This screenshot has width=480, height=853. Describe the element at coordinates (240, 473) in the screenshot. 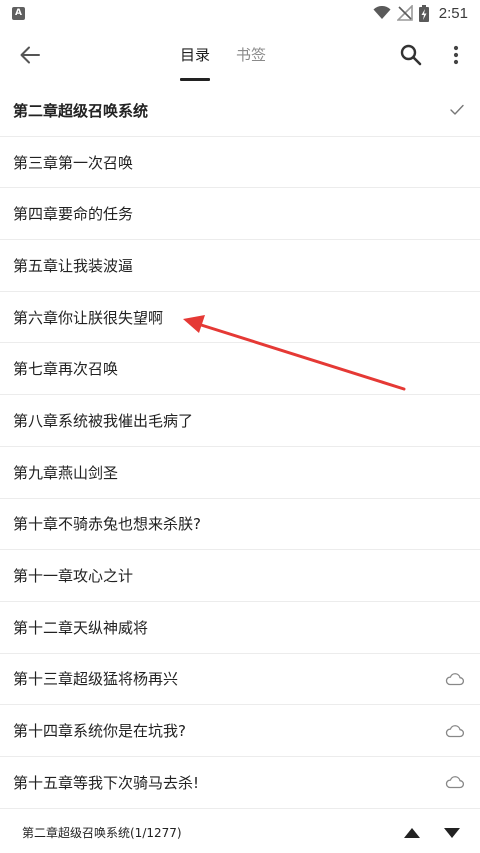

I see `chapter-item: 第九章燕山剑圣` at that location.